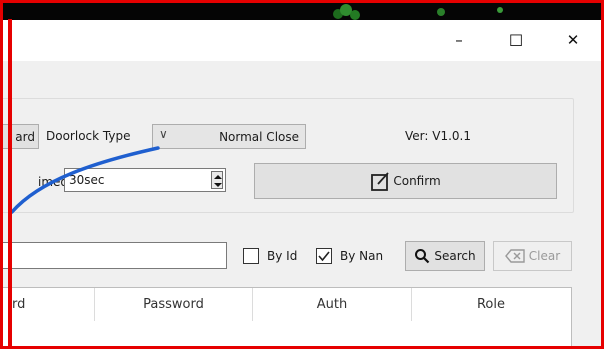 The image size is (604, 349). Describe the element at coordinates (251, 256) in the screenshot. I see `by-id-checkbox` at that location.